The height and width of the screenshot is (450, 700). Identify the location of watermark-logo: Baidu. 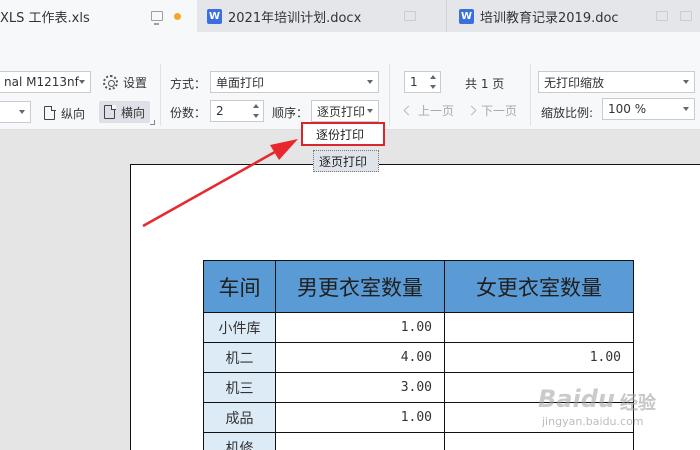
(576, 399).